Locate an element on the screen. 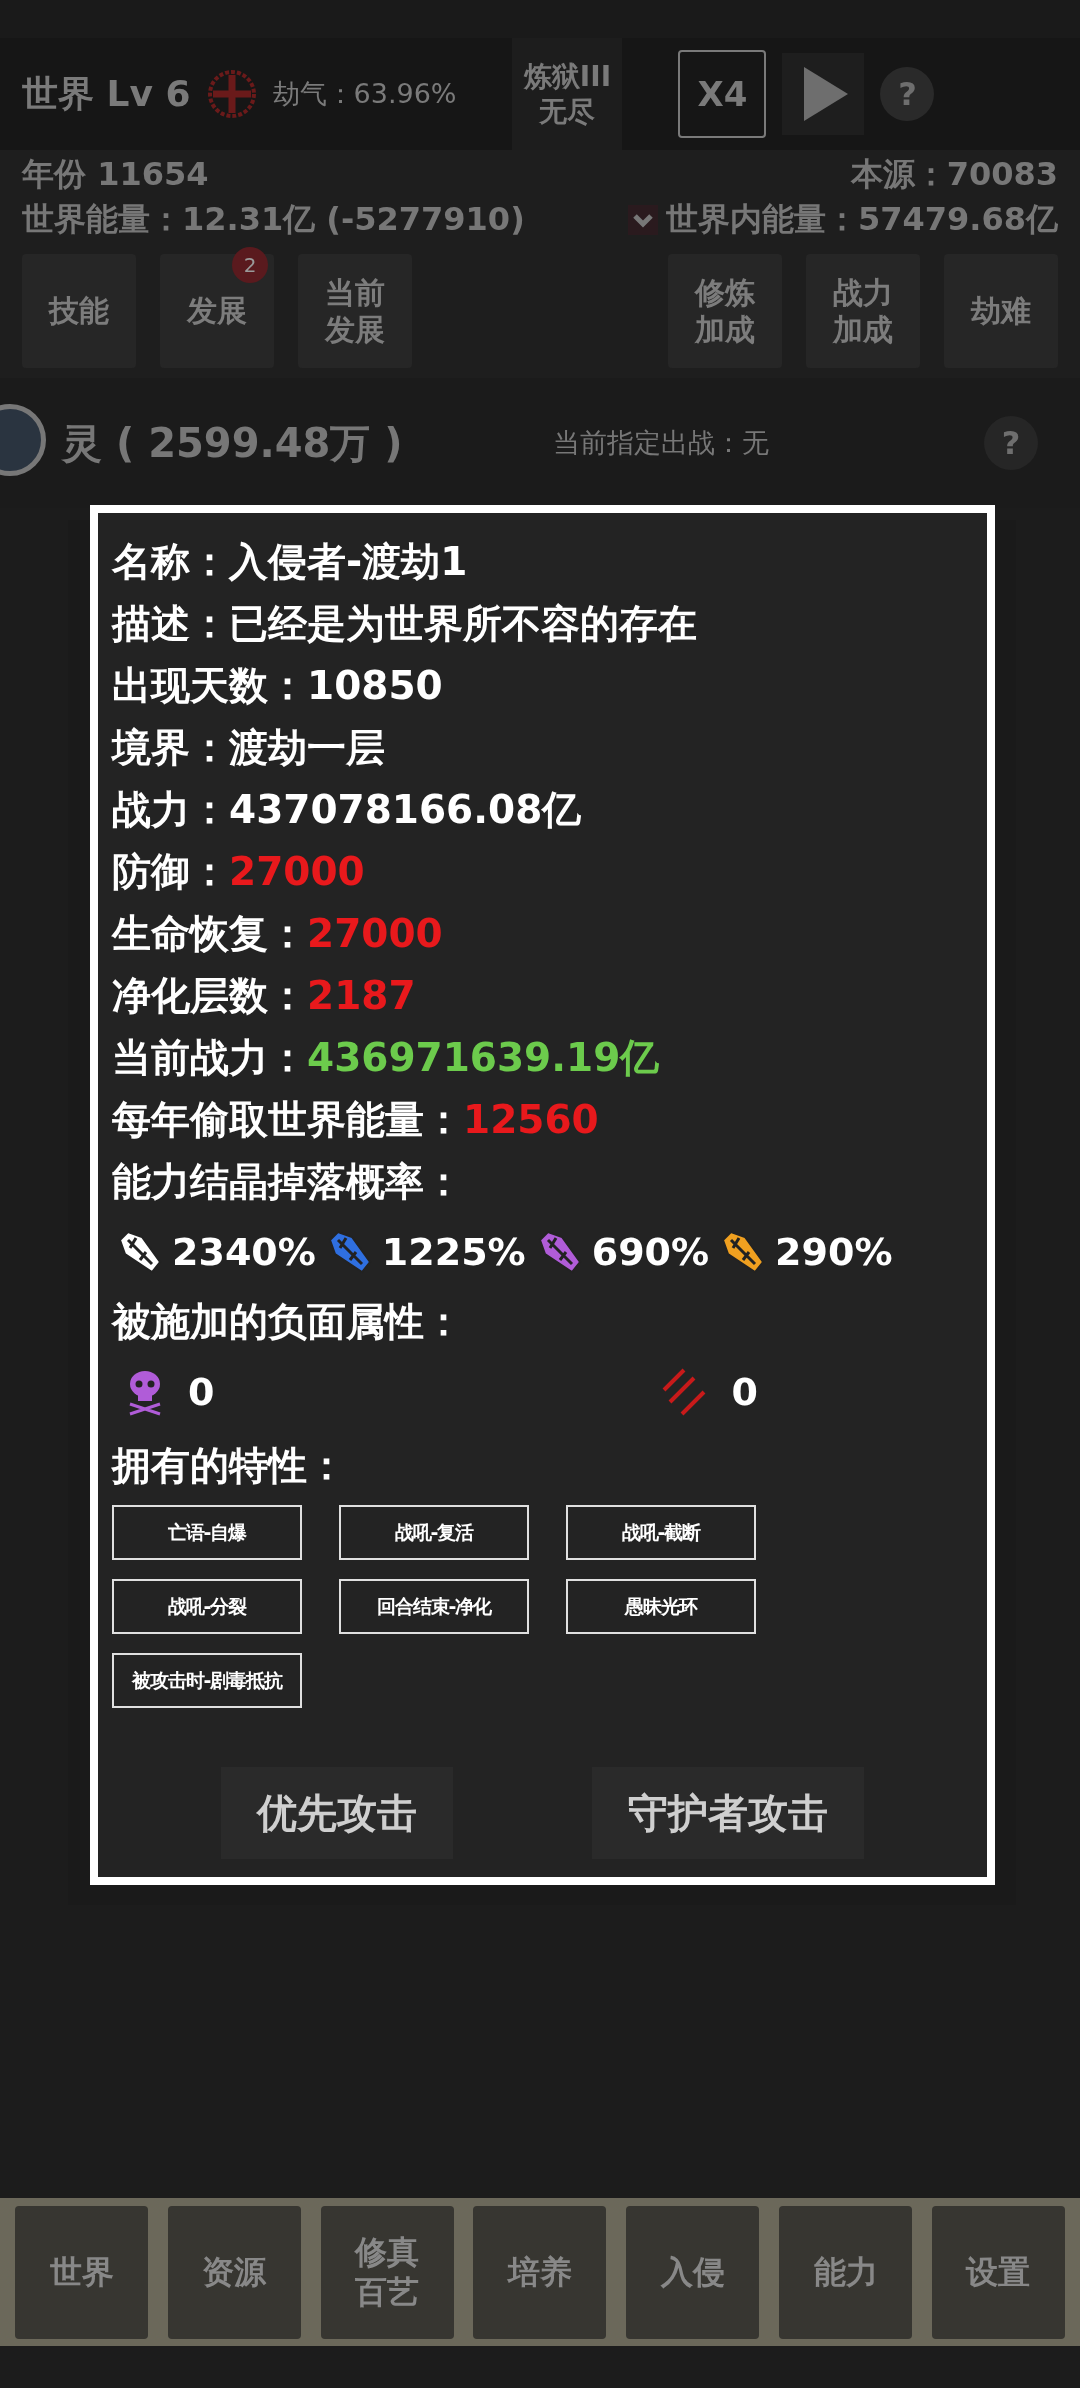 The height and width of the screenshot is (2388, 1080). menu-button: 劫难 is located at coordinates (1001, 311).